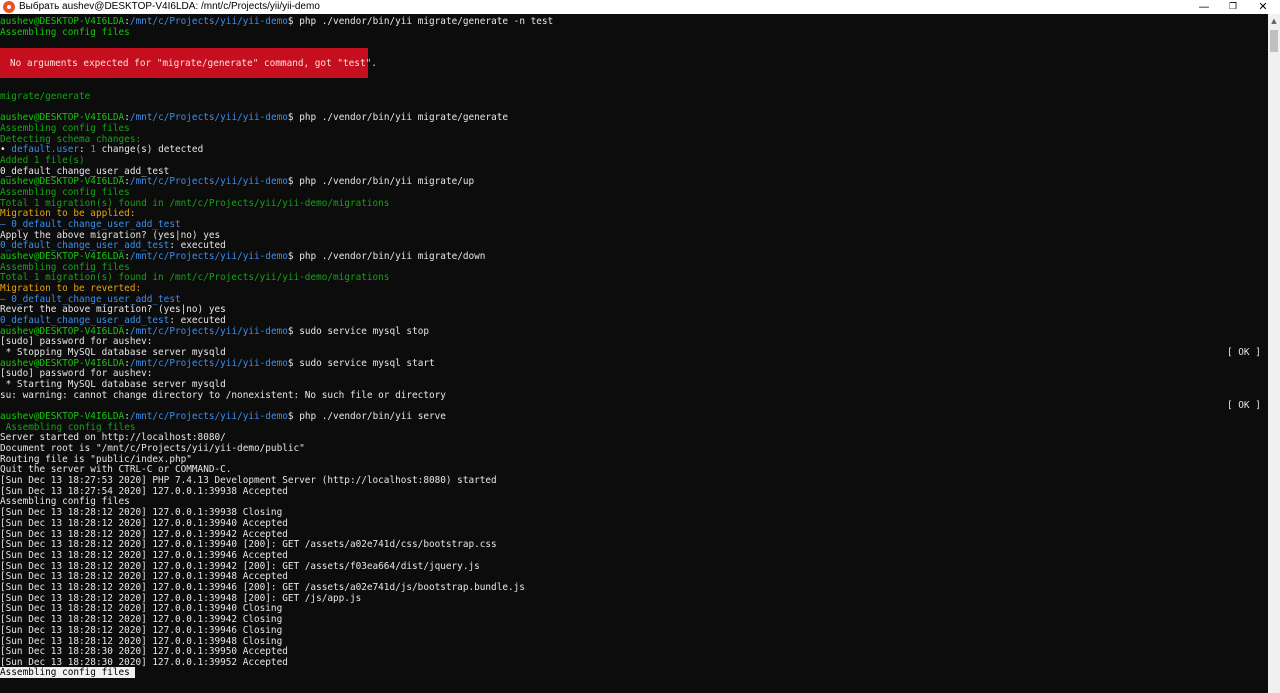  What do you see at coordinates (102, 149) in the screenshot?
I see `output-line: • default.user: 1 change(s) detected` at bounding box center [102, 149].